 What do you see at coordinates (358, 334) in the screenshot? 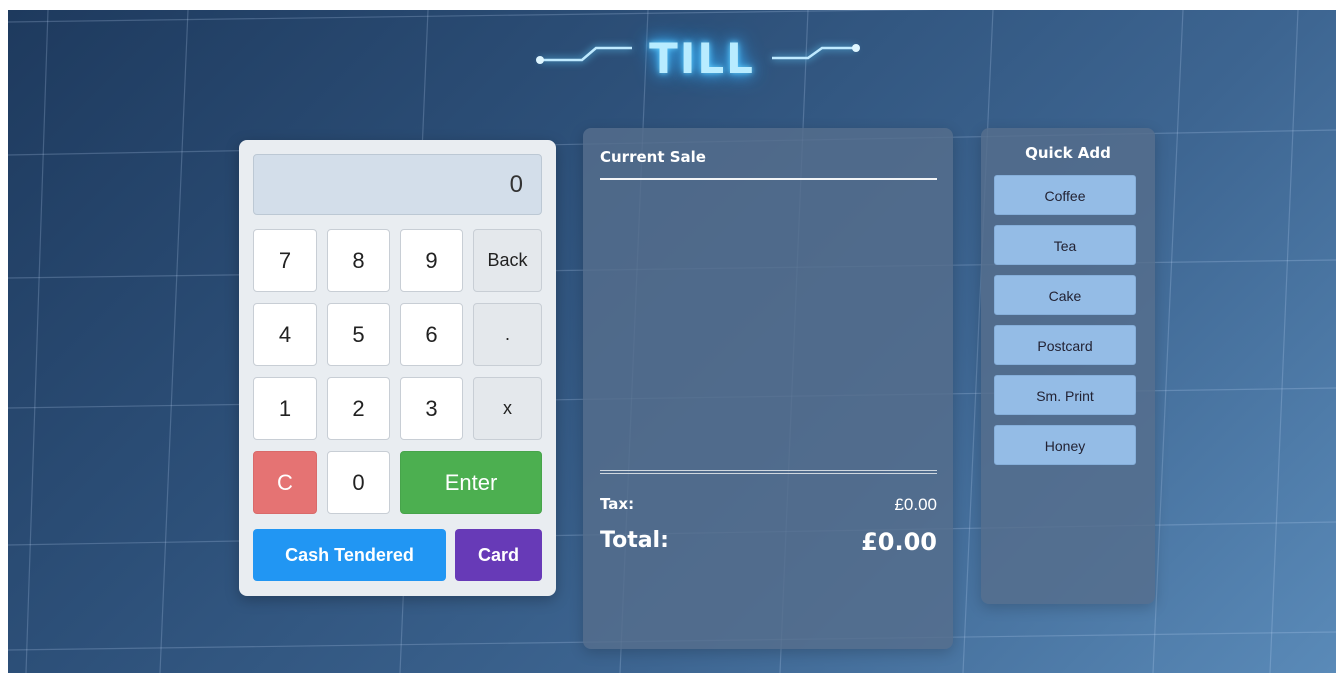
I see `key-5: 5` at bounding box center [358, 334].